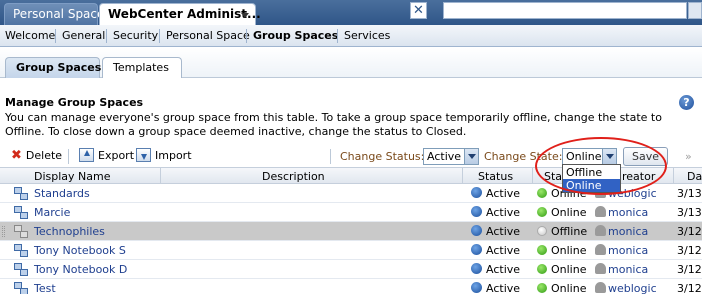 The height and width of the screenshot is (294, 702). Describe the element at coordinates (164, 155) in the screenshot. I see `import-button: Import` at that location.